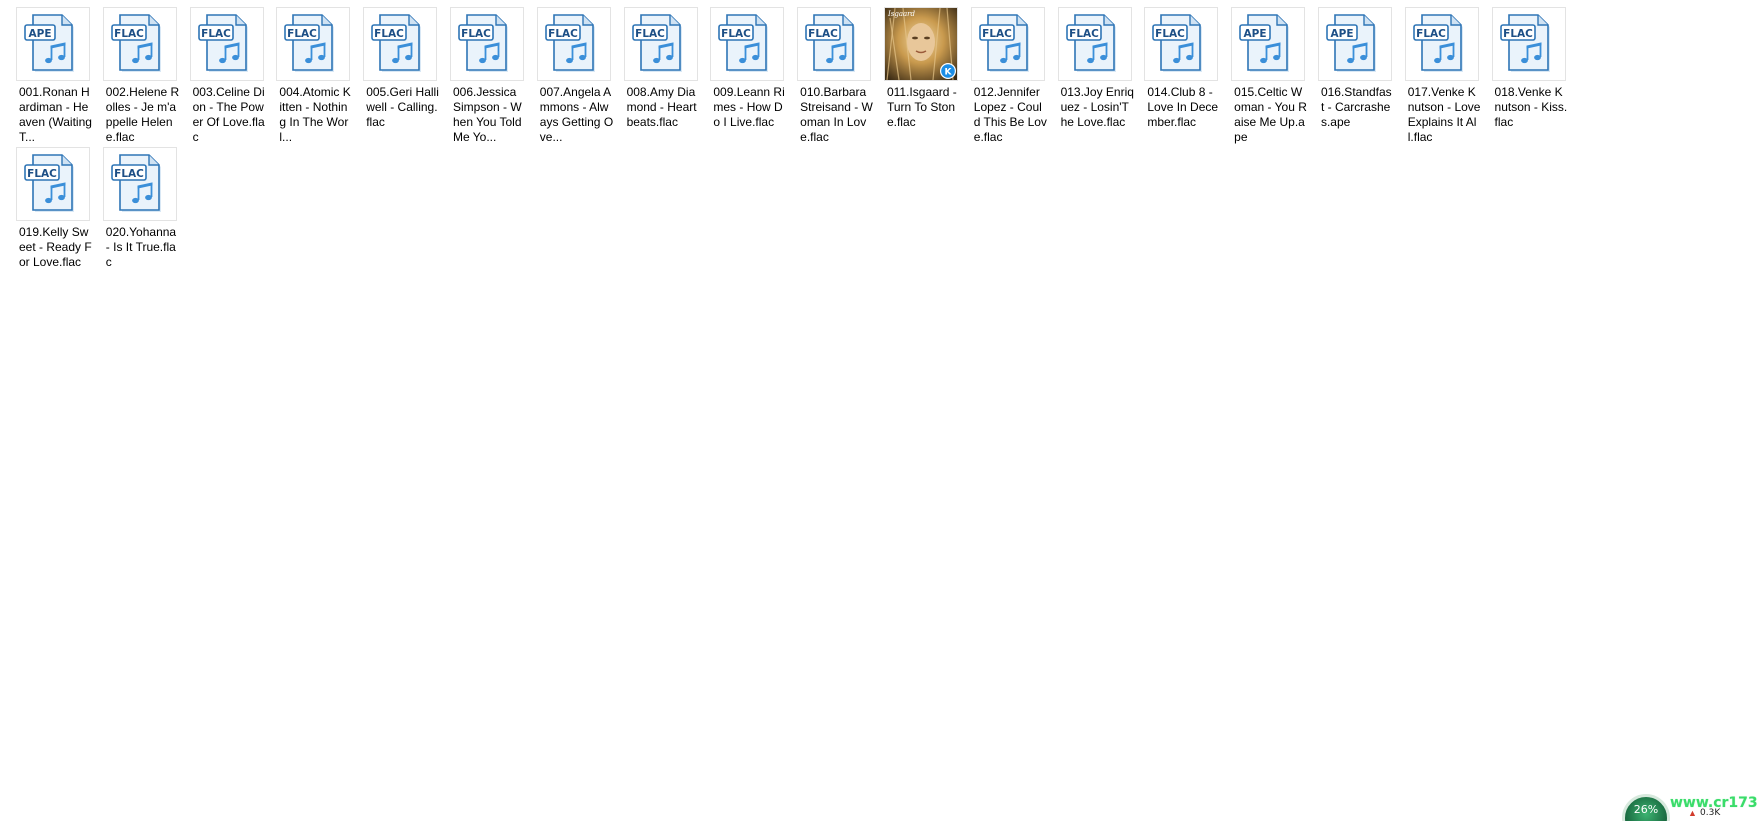 The image size is (1758, 821). I want to click on site-watermark: www.cr173.com, so click(1714, 803).